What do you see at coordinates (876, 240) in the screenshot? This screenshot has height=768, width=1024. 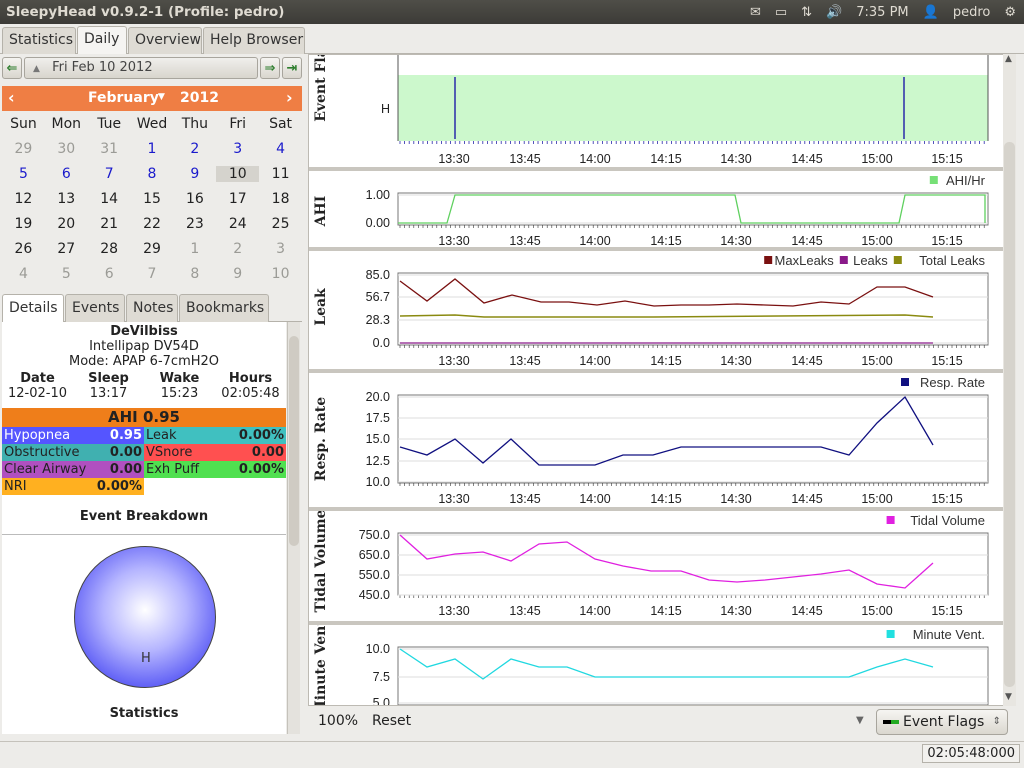 I see `time-tick-label: 15:00` at bounding box center [876, 240].